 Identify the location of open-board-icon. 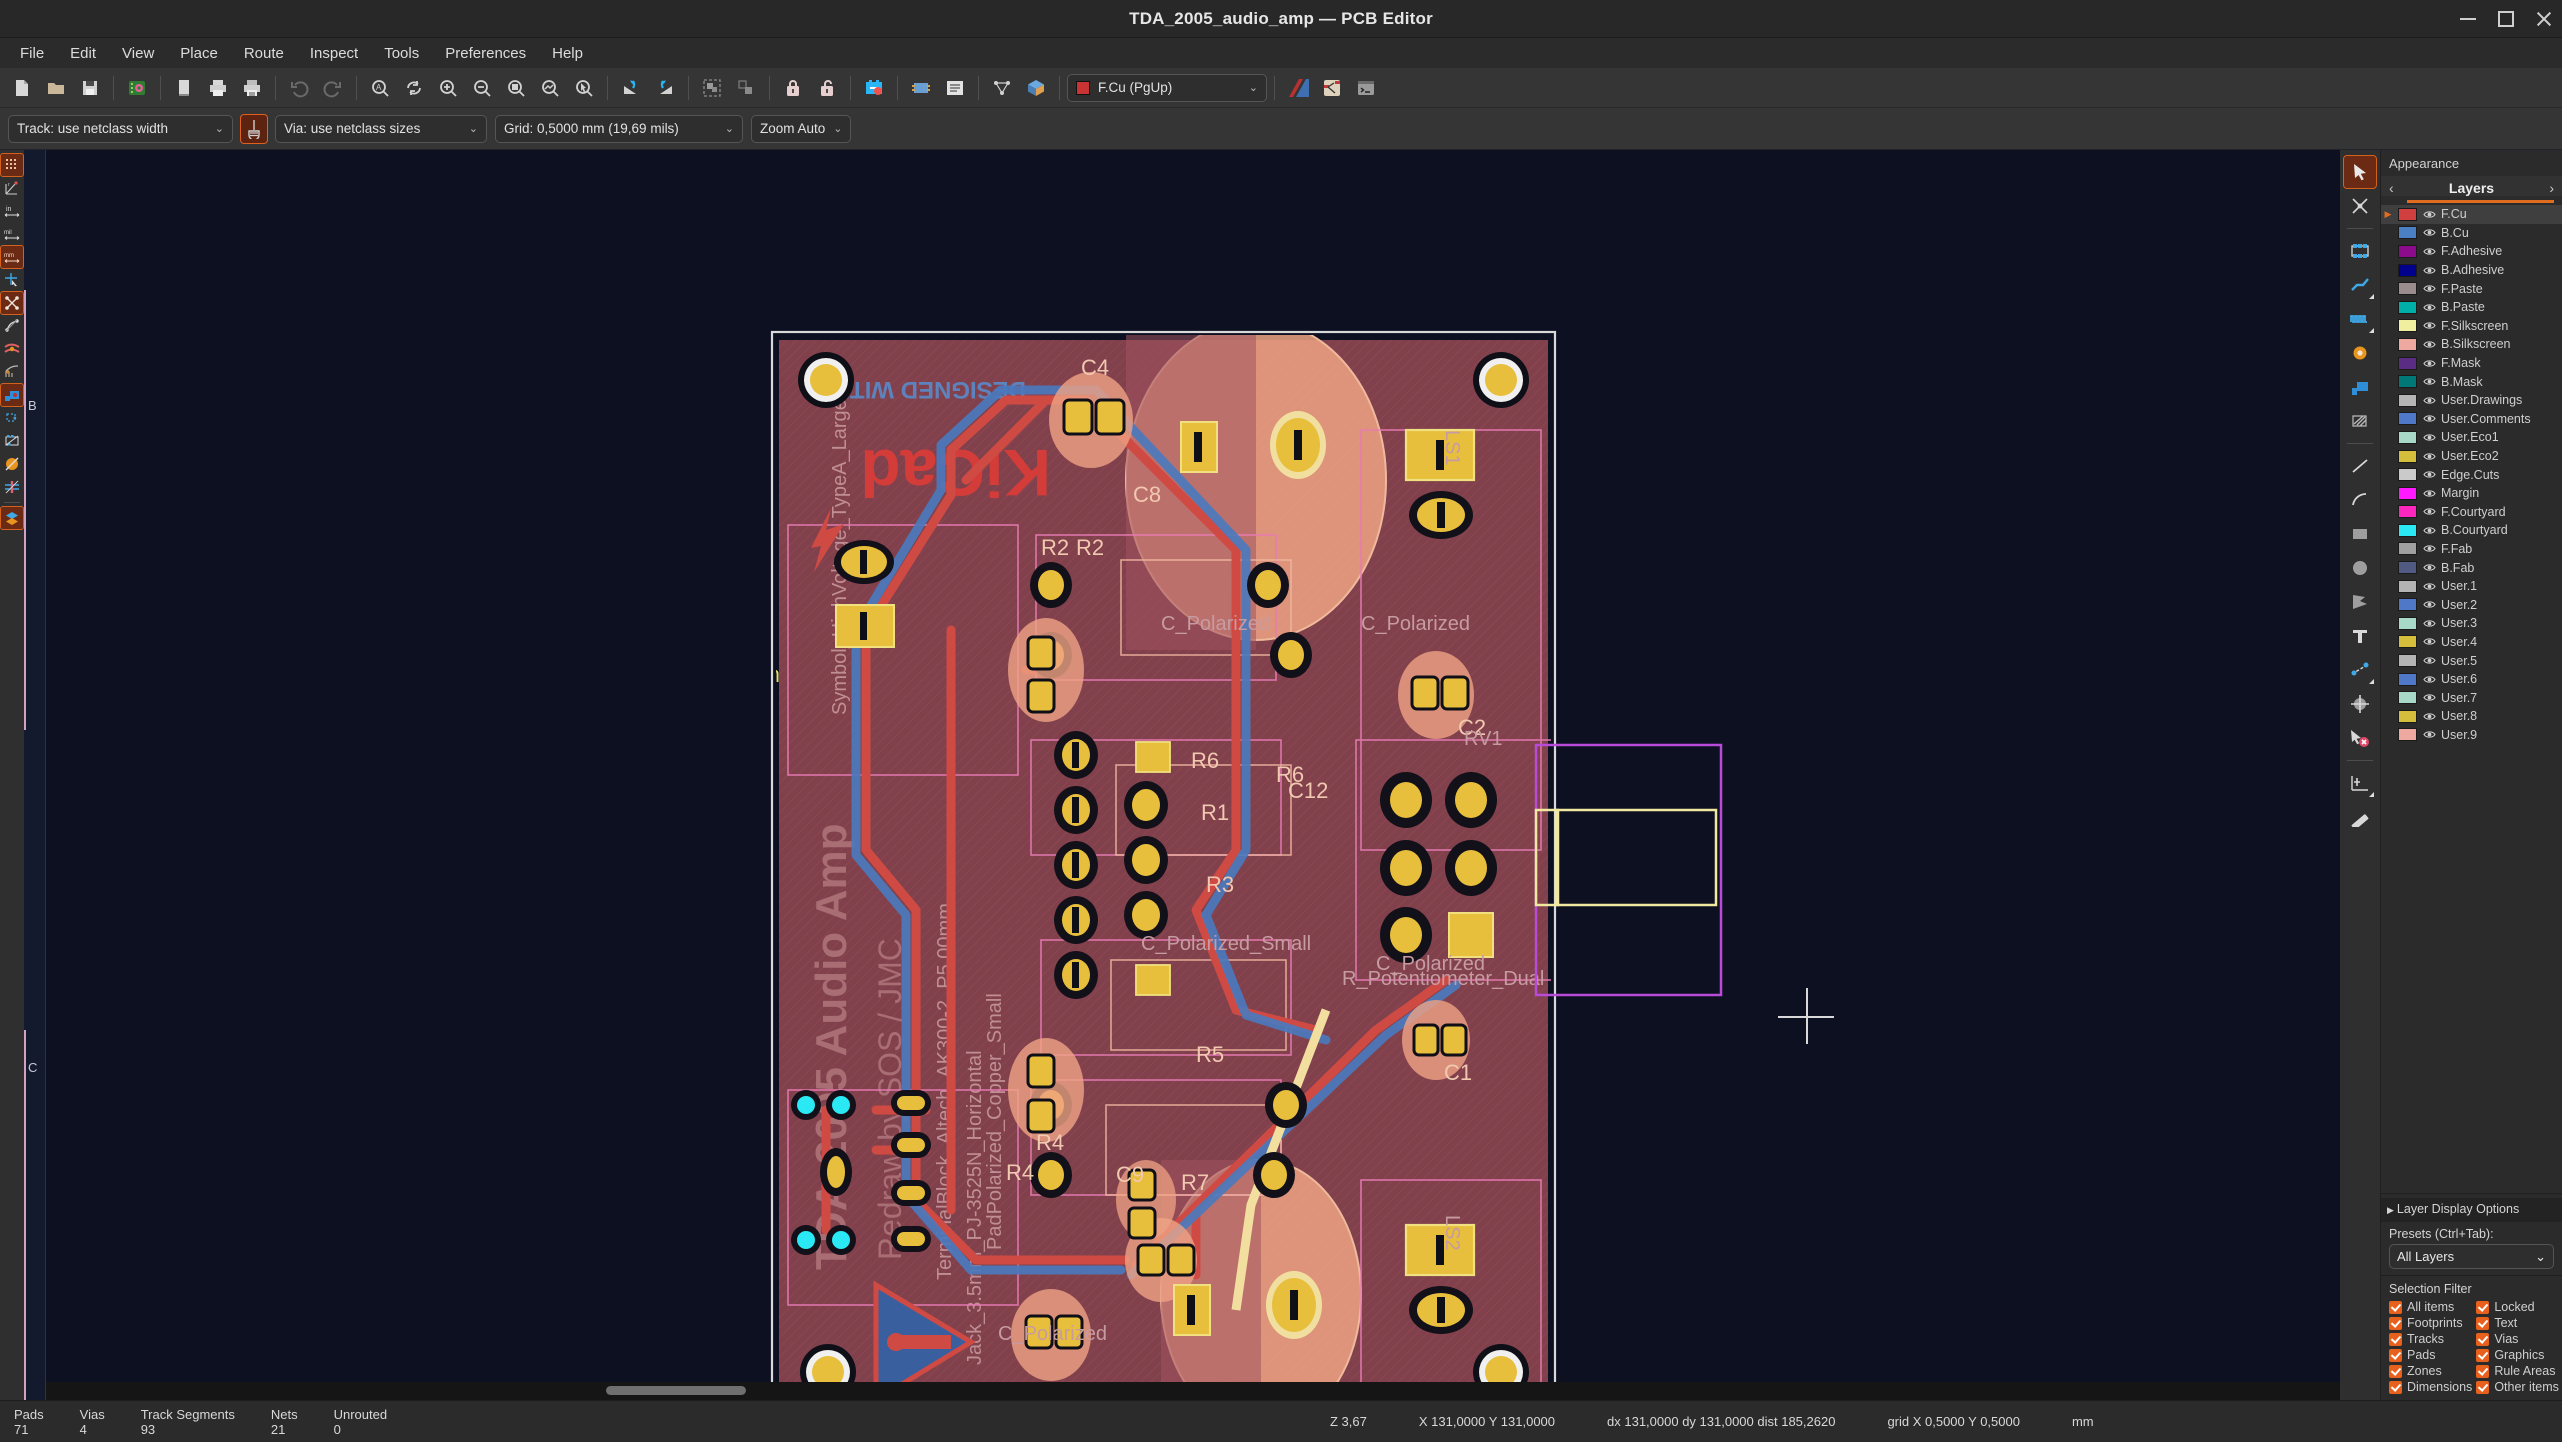
(56, 88).